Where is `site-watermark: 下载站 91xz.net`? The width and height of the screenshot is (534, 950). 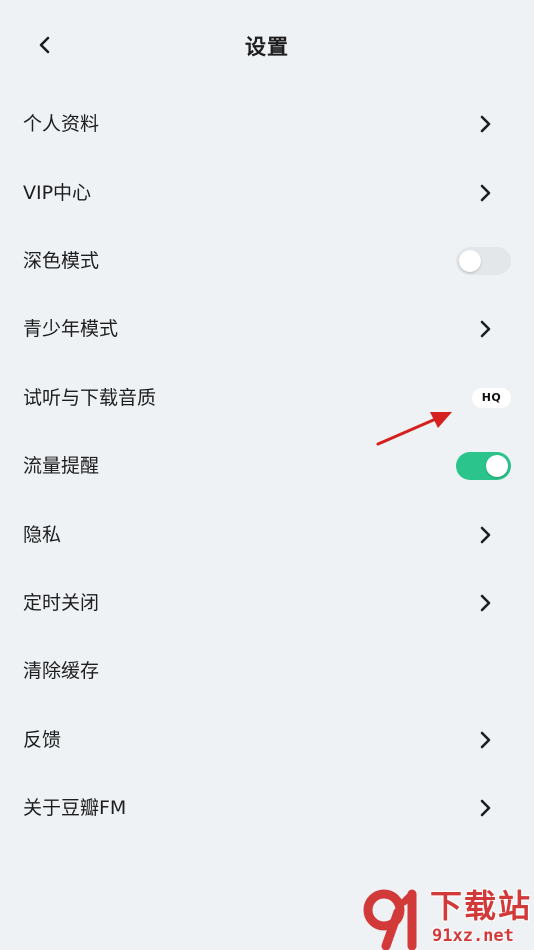
site-watermark: 下载站 91xz.net is located at coordinates (446, 919).